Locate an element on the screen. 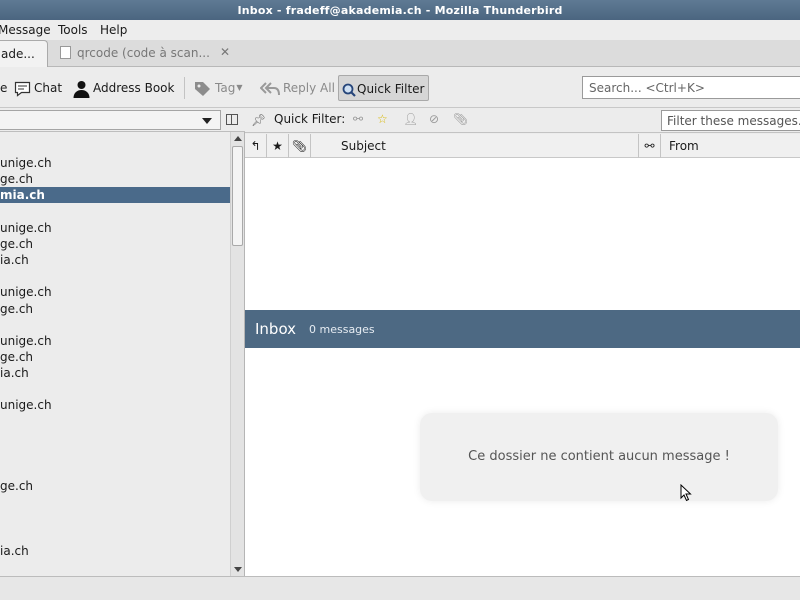 The width and height of the screenshot is (800, 600). filter-messages-input is located at coordinates (730, 120).